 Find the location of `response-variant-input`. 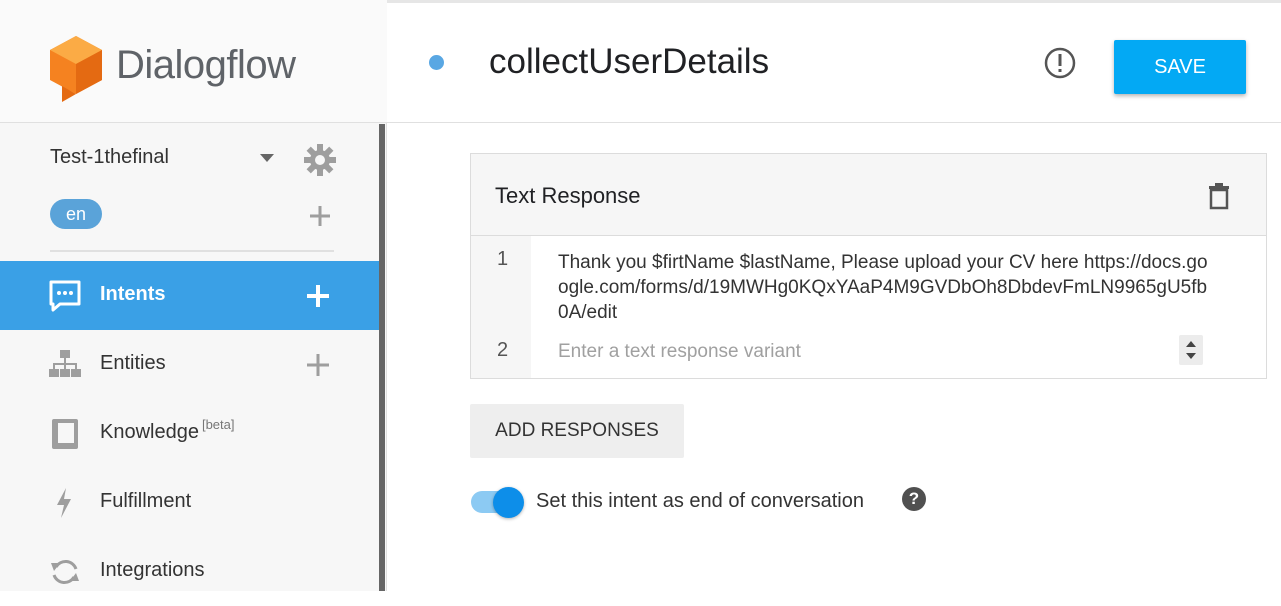

response-variant-input is located at coordinates (858, 352).